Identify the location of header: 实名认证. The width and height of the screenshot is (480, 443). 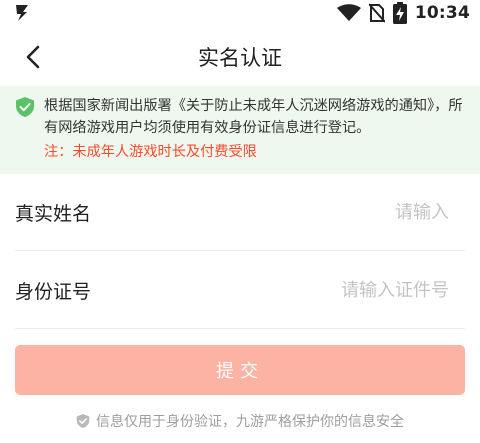
(240, 56).